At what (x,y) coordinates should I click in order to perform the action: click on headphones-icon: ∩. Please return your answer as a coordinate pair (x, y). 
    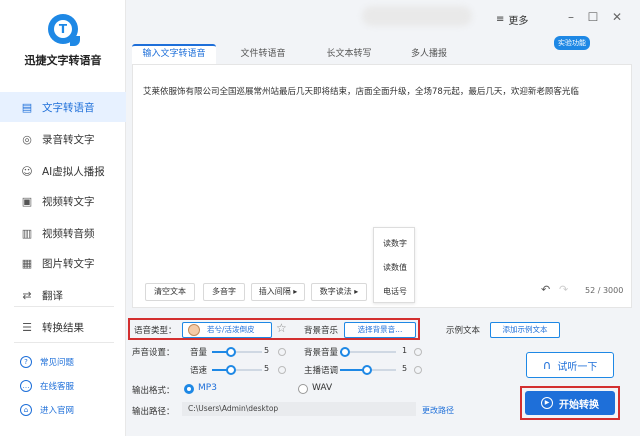
    Looking at the image, I should click on (547, 365).